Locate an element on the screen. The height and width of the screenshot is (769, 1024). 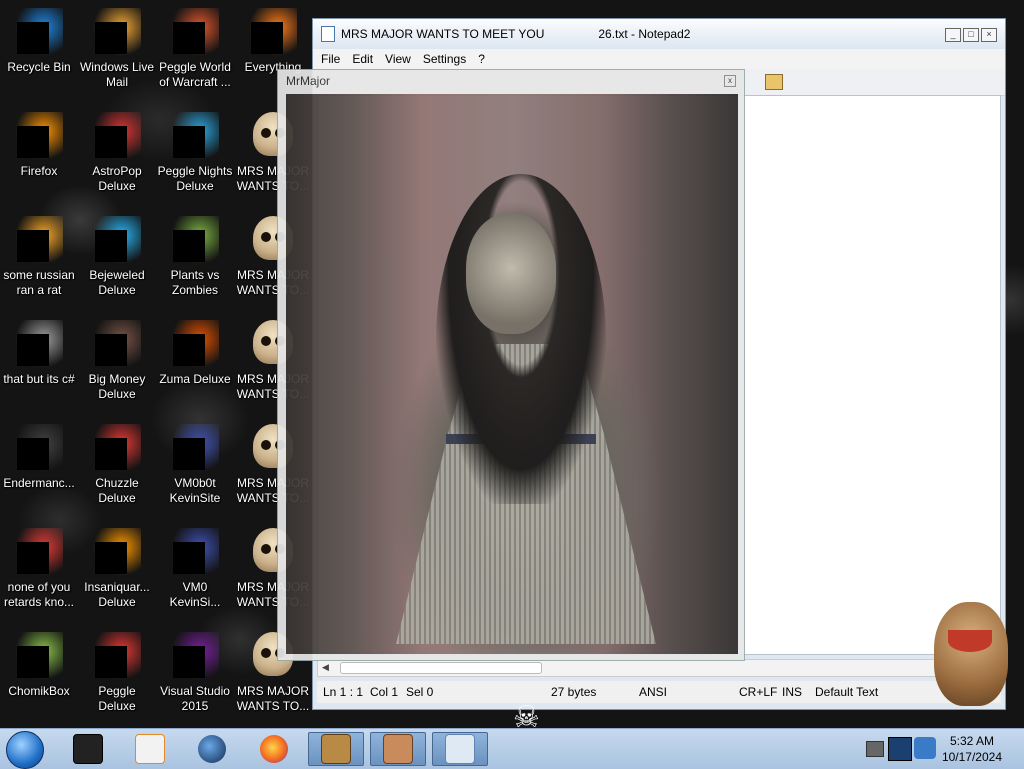
scroll-left-icon: ◀ is located at coordinates (325, 667).